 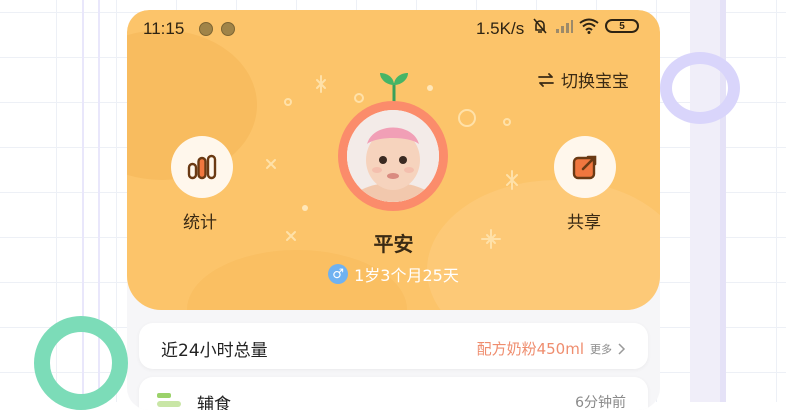 I want to click on feeding-record-card: 辅食 6分钟前, so click(x=393, y=393).